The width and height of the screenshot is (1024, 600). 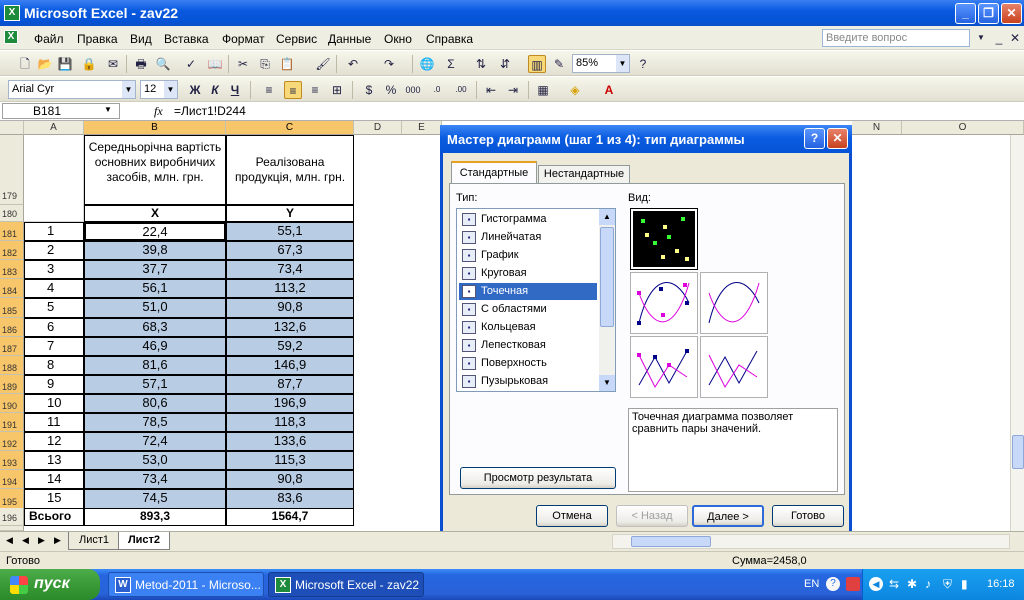 What do you see at coordinates (965, 13) in the screenshot?
I see `minimize-button: _` at bounding box center [965, 13].